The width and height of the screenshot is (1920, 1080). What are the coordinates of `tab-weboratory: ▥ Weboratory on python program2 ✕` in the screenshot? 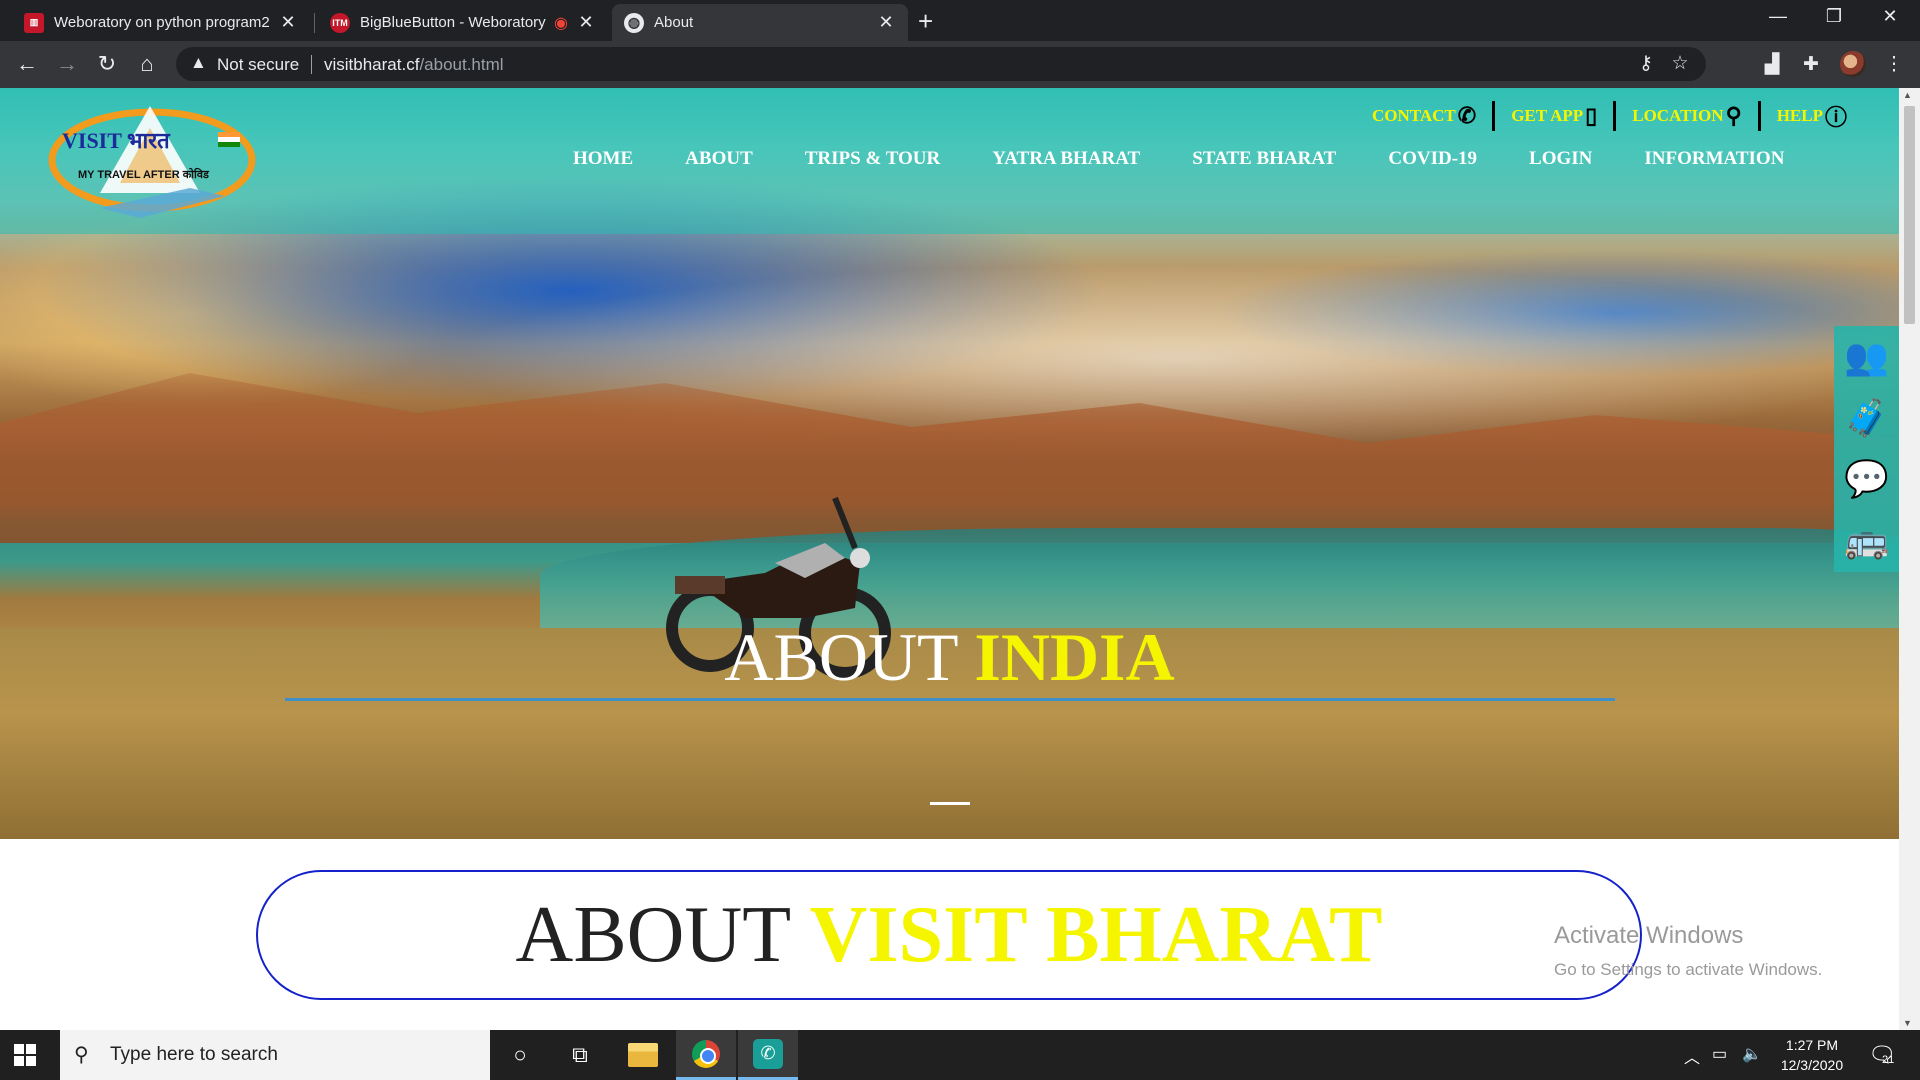 It's located at (161, 22).